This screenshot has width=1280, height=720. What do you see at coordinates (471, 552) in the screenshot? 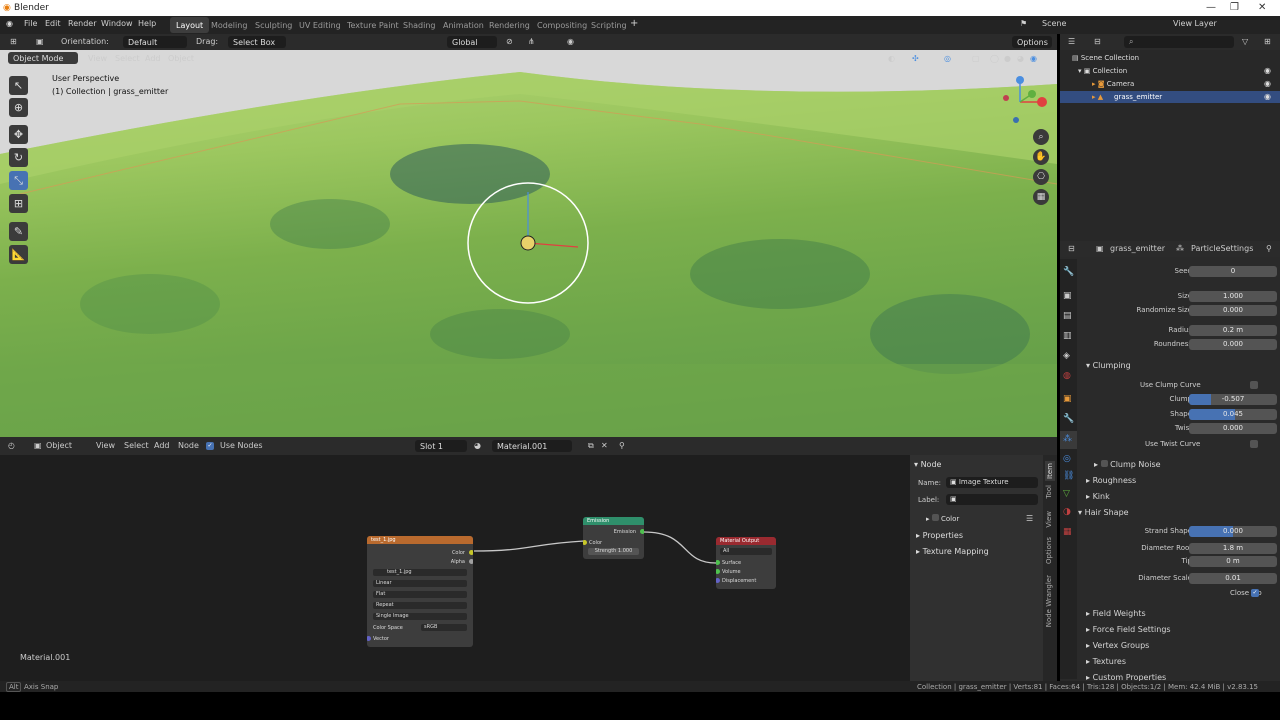
I see `color-output-socket` at bounding box center [471, 552].